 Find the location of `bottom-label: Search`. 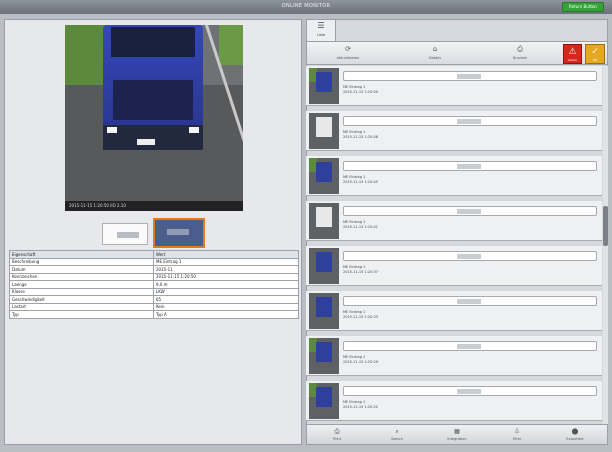

bottom-label: Search is located at coordinates (397, 439).